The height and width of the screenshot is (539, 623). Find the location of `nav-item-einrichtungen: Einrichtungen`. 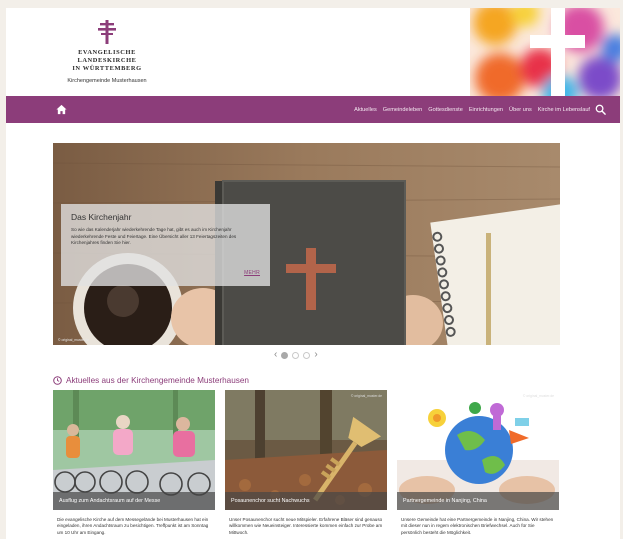

nav-item-einrichtungen: Einrichtungen is located at coordinates (486, 110).